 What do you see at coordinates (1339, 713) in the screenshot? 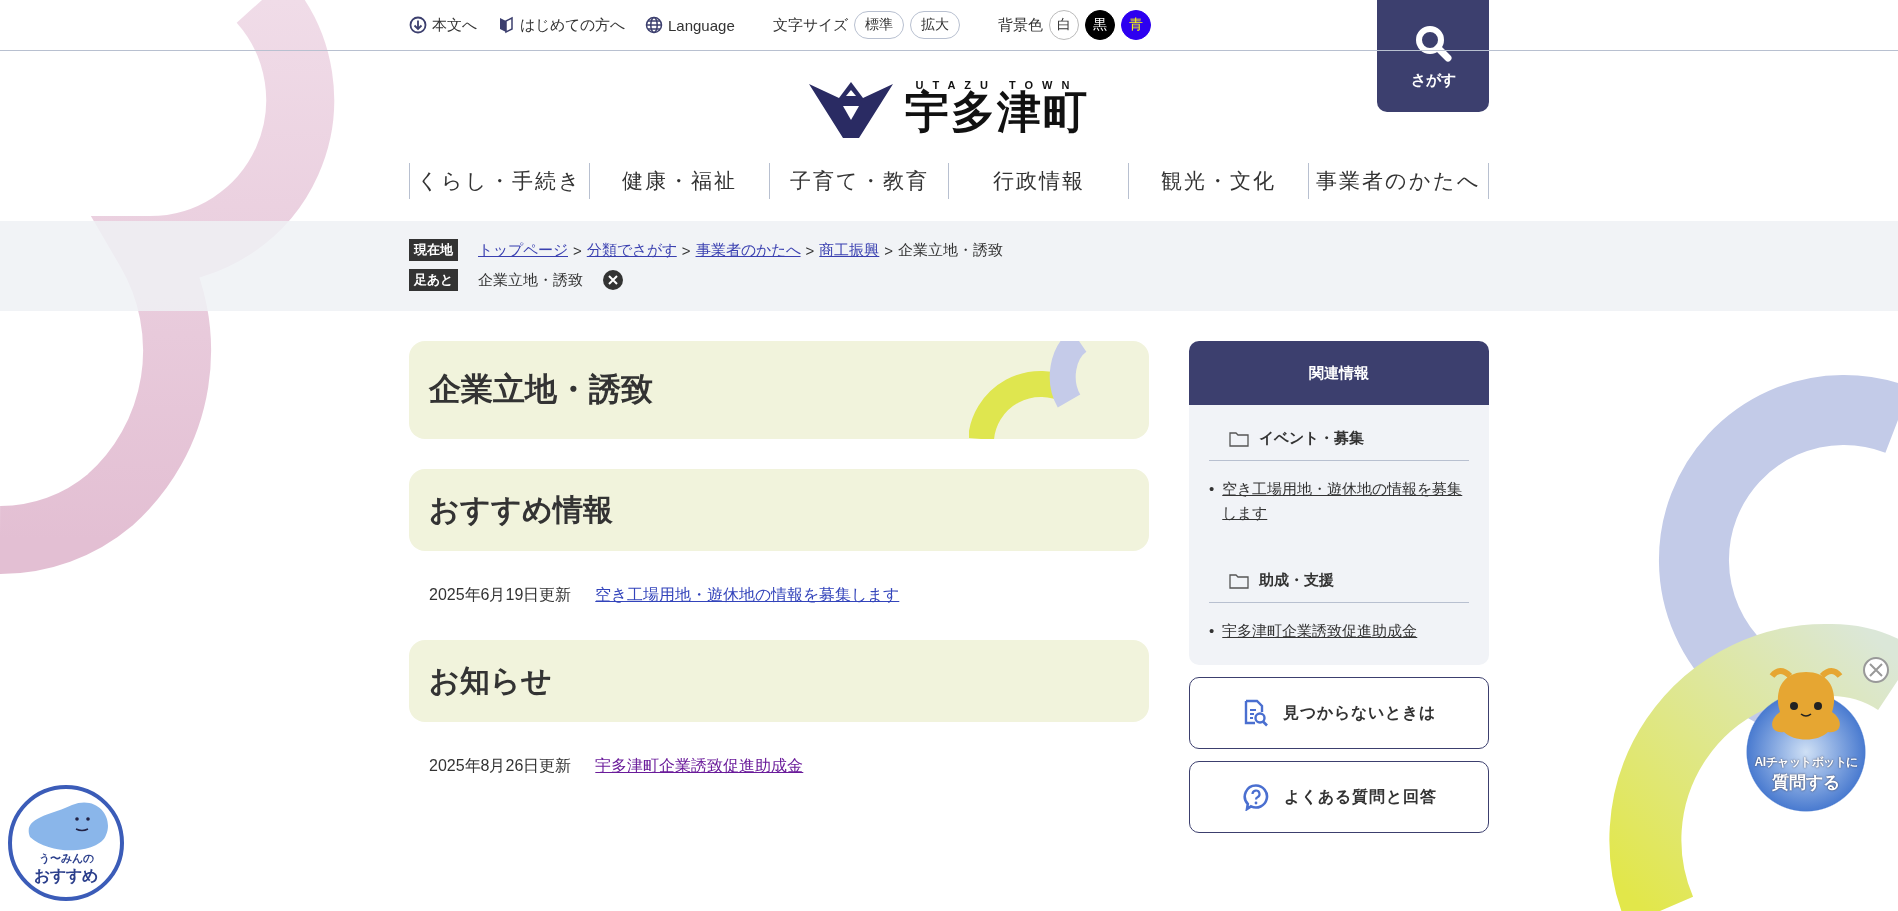
I see `help-button: 見つからないときは` at bounding box center [1339, 713].